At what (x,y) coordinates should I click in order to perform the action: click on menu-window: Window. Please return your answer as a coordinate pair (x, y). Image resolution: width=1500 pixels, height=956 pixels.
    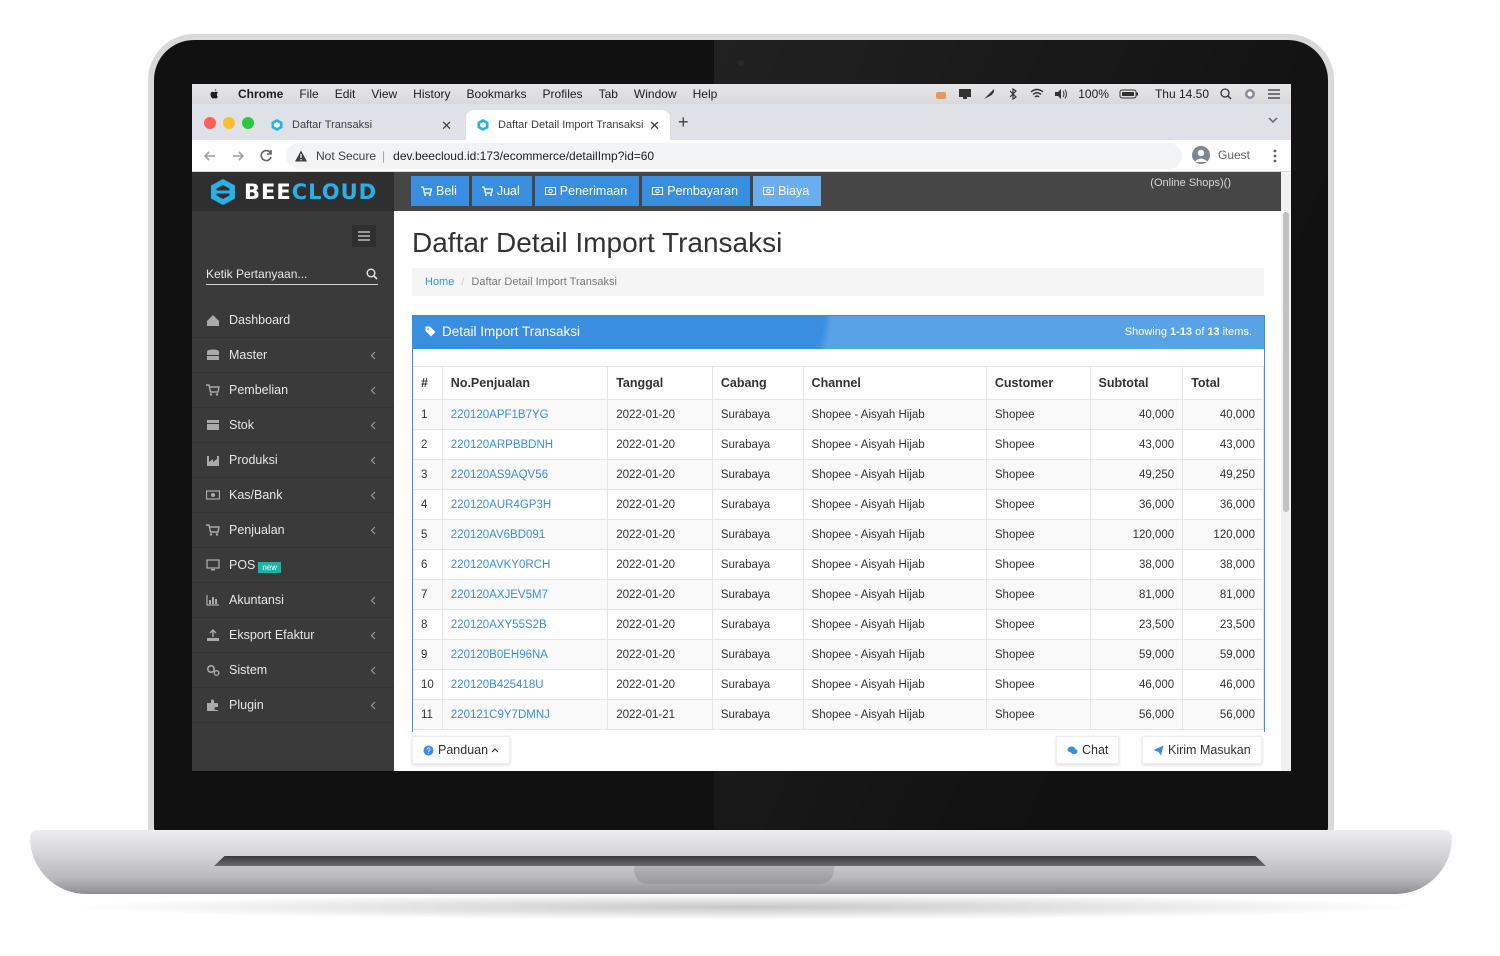
    Looking at the image, I should click on (655, 94).